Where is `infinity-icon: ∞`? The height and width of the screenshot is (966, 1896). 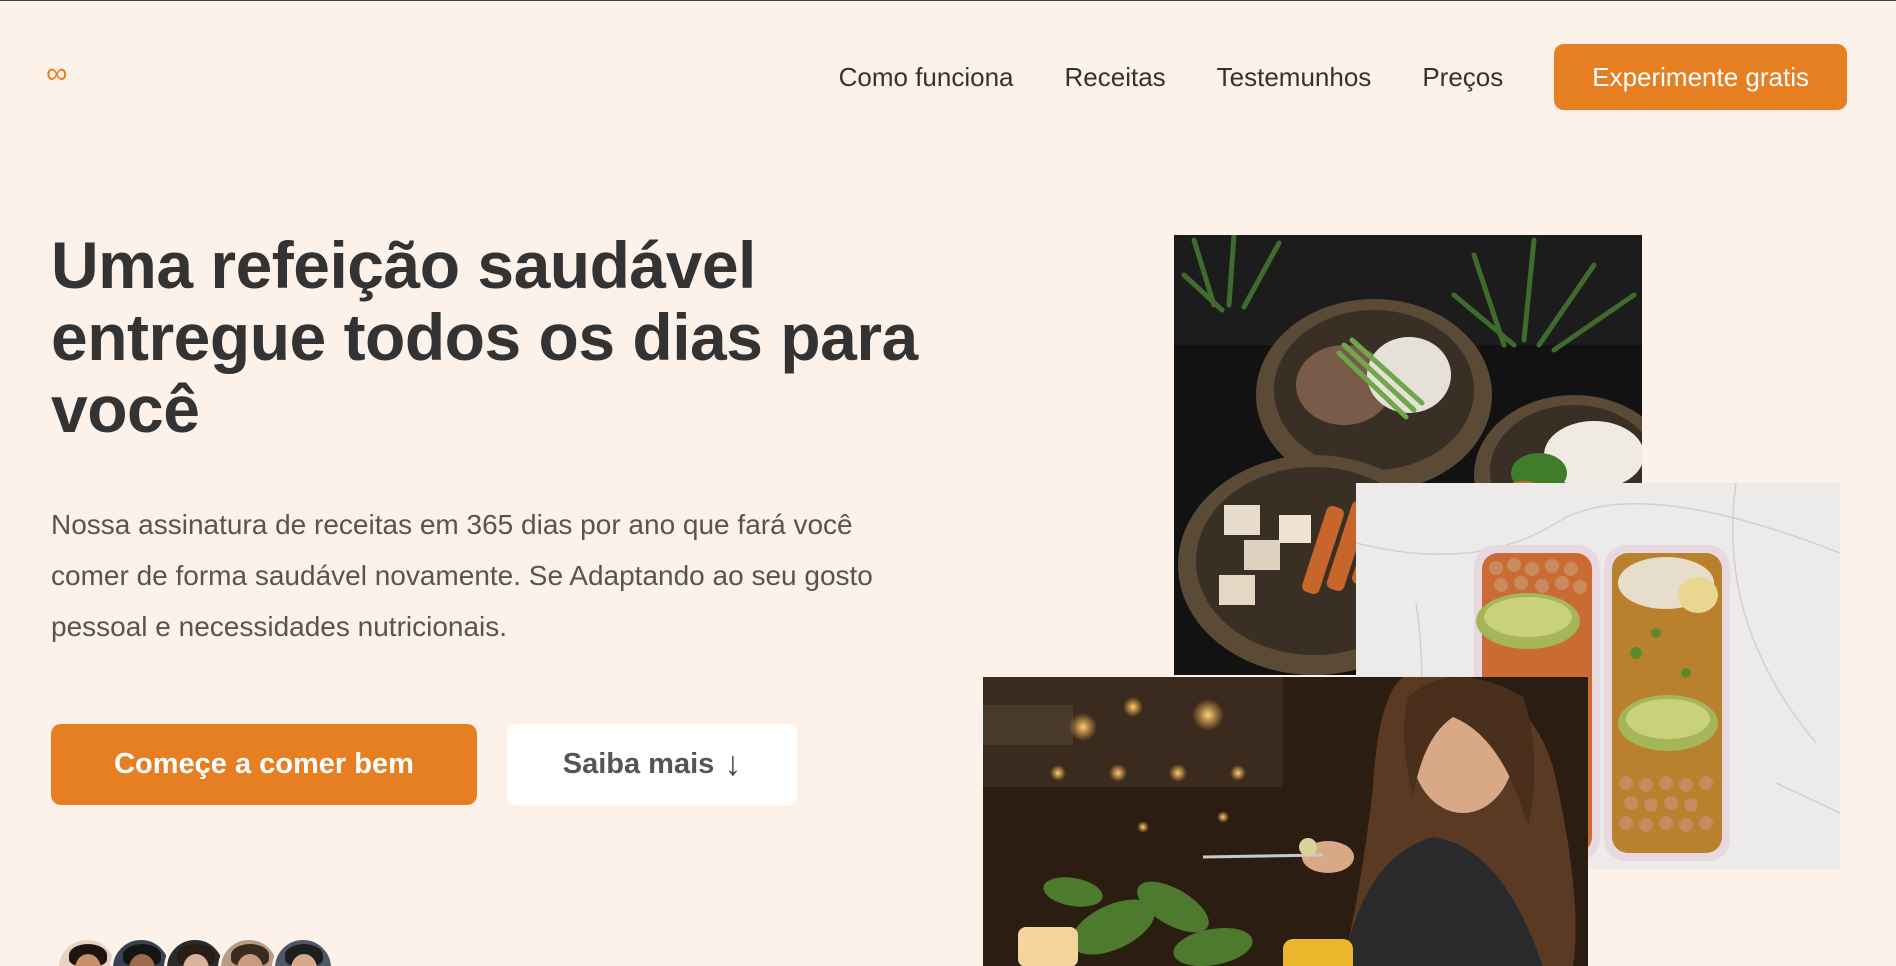 infinity-icon: ∞ is located at coordinates (57, 73).